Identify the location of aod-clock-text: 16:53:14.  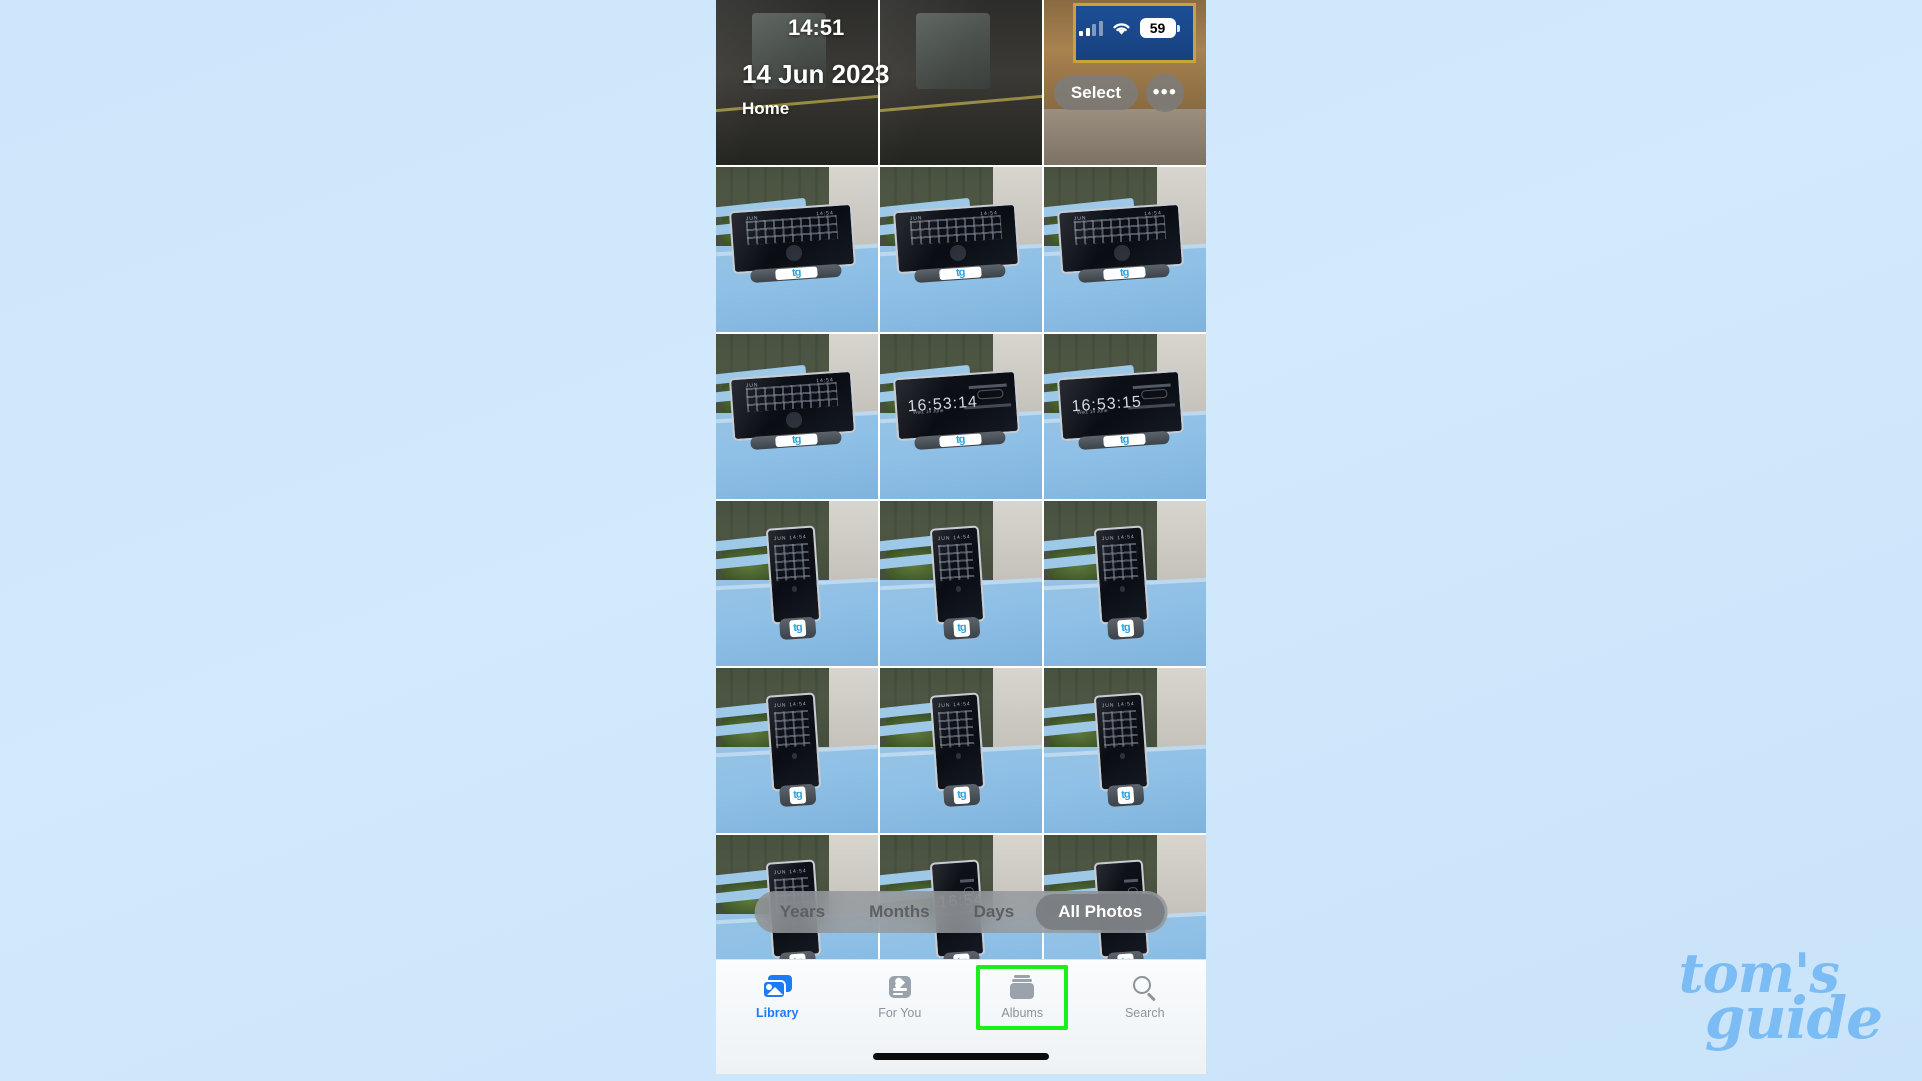
(942, 404).